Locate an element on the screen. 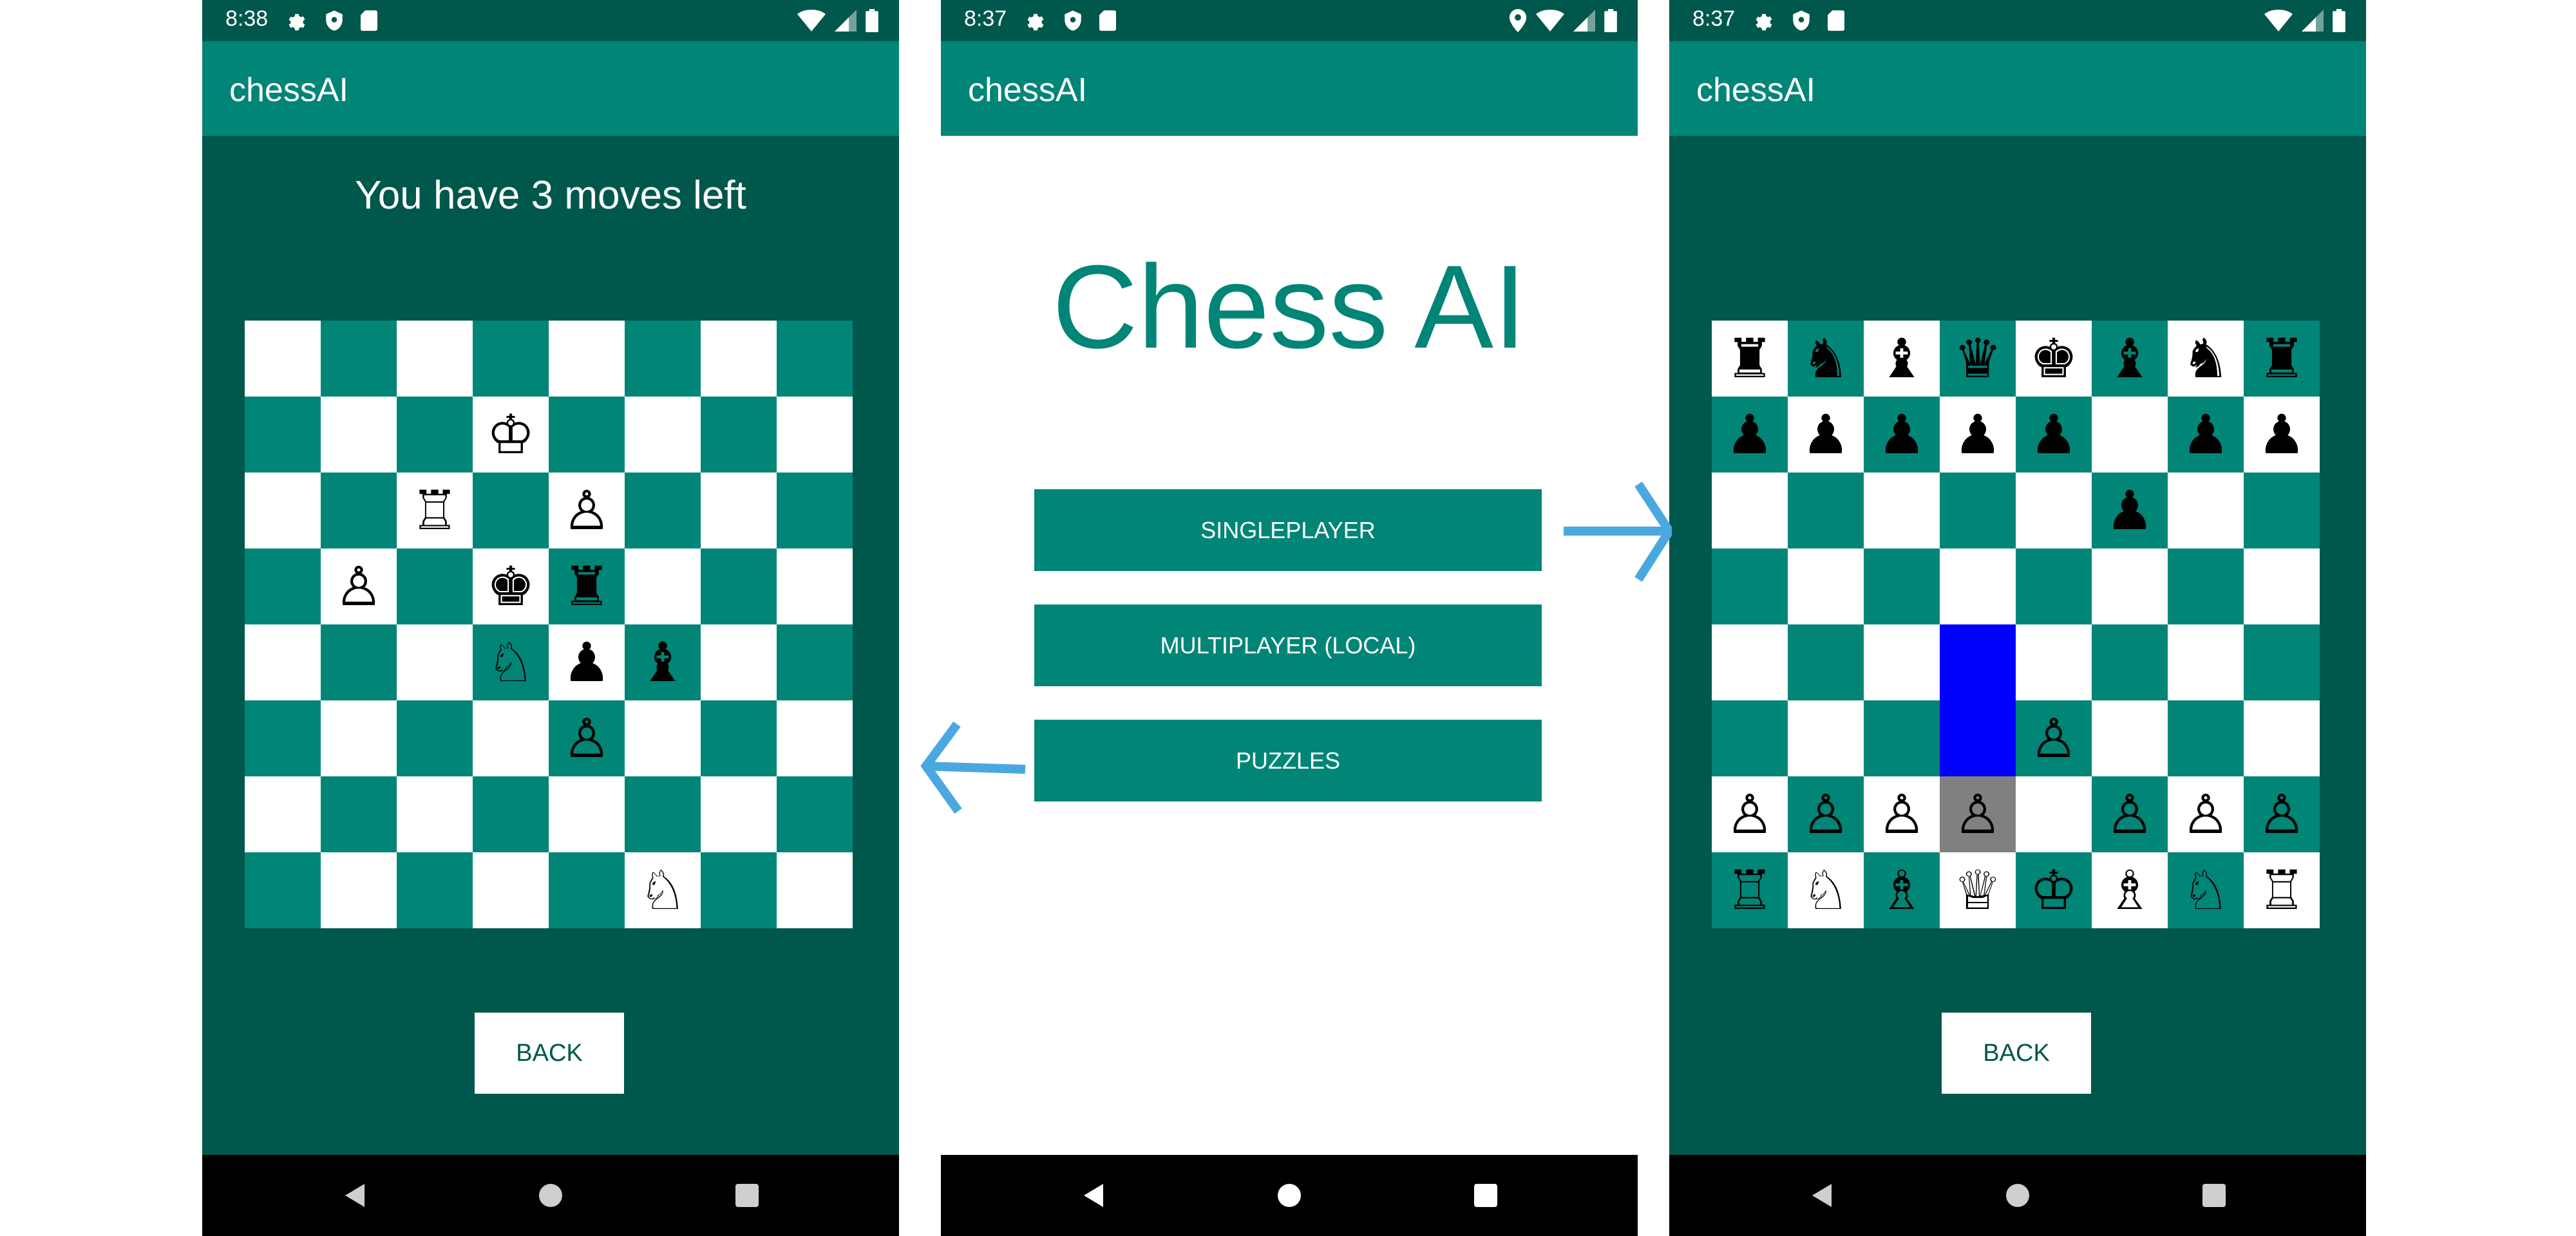  chess-board: ♜ ♞ ♝ ♛ ♚ ♝ ♞ ♜ ♟ ♟ ♟ ♟ ♟ ♟ ♟ ♟ ♙ ♙ ♙ ♙ ♙ ♙ ♙ ♙ ♖ ♘ ♗ ♕ ♔ ♗ ♘ ♖ is located at coordinates (2016, 624).